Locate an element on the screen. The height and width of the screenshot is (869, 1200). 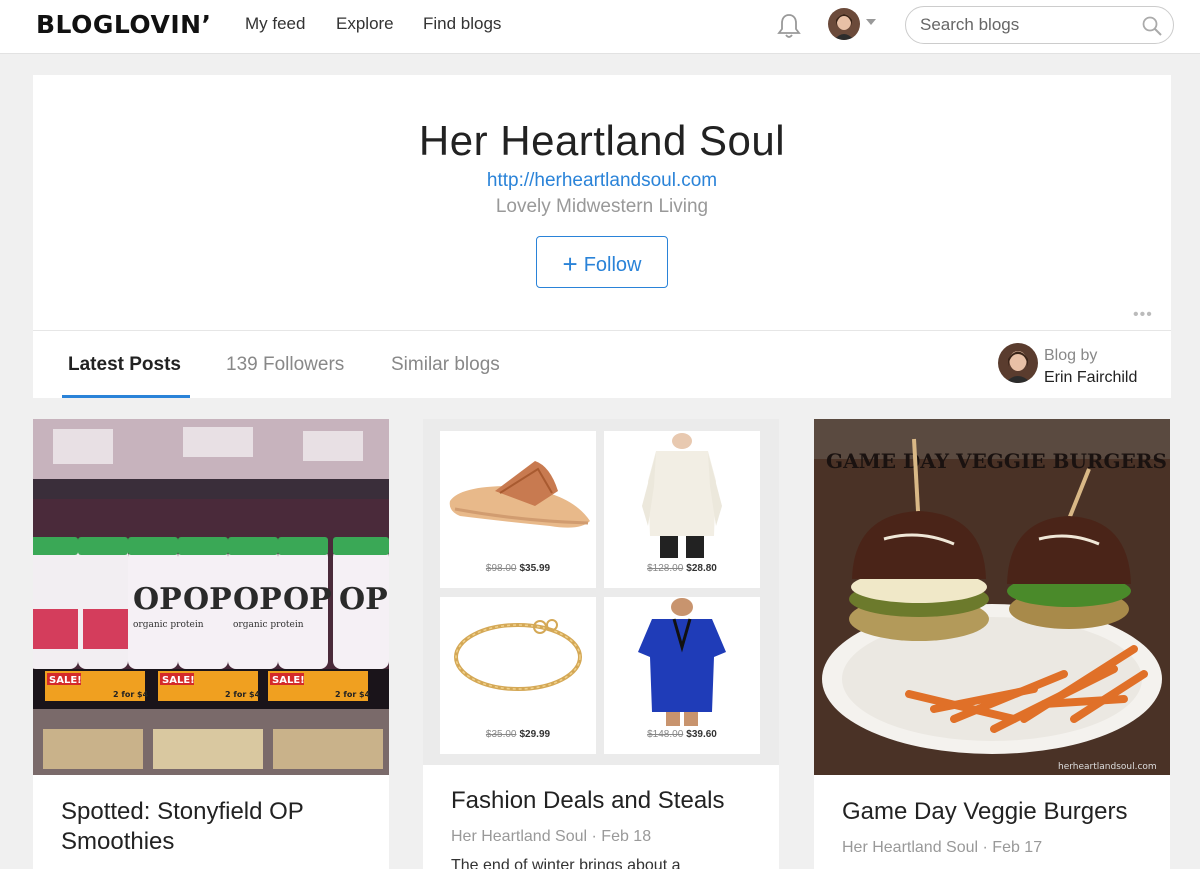
user-avatar is located at coordinates (844, 24).